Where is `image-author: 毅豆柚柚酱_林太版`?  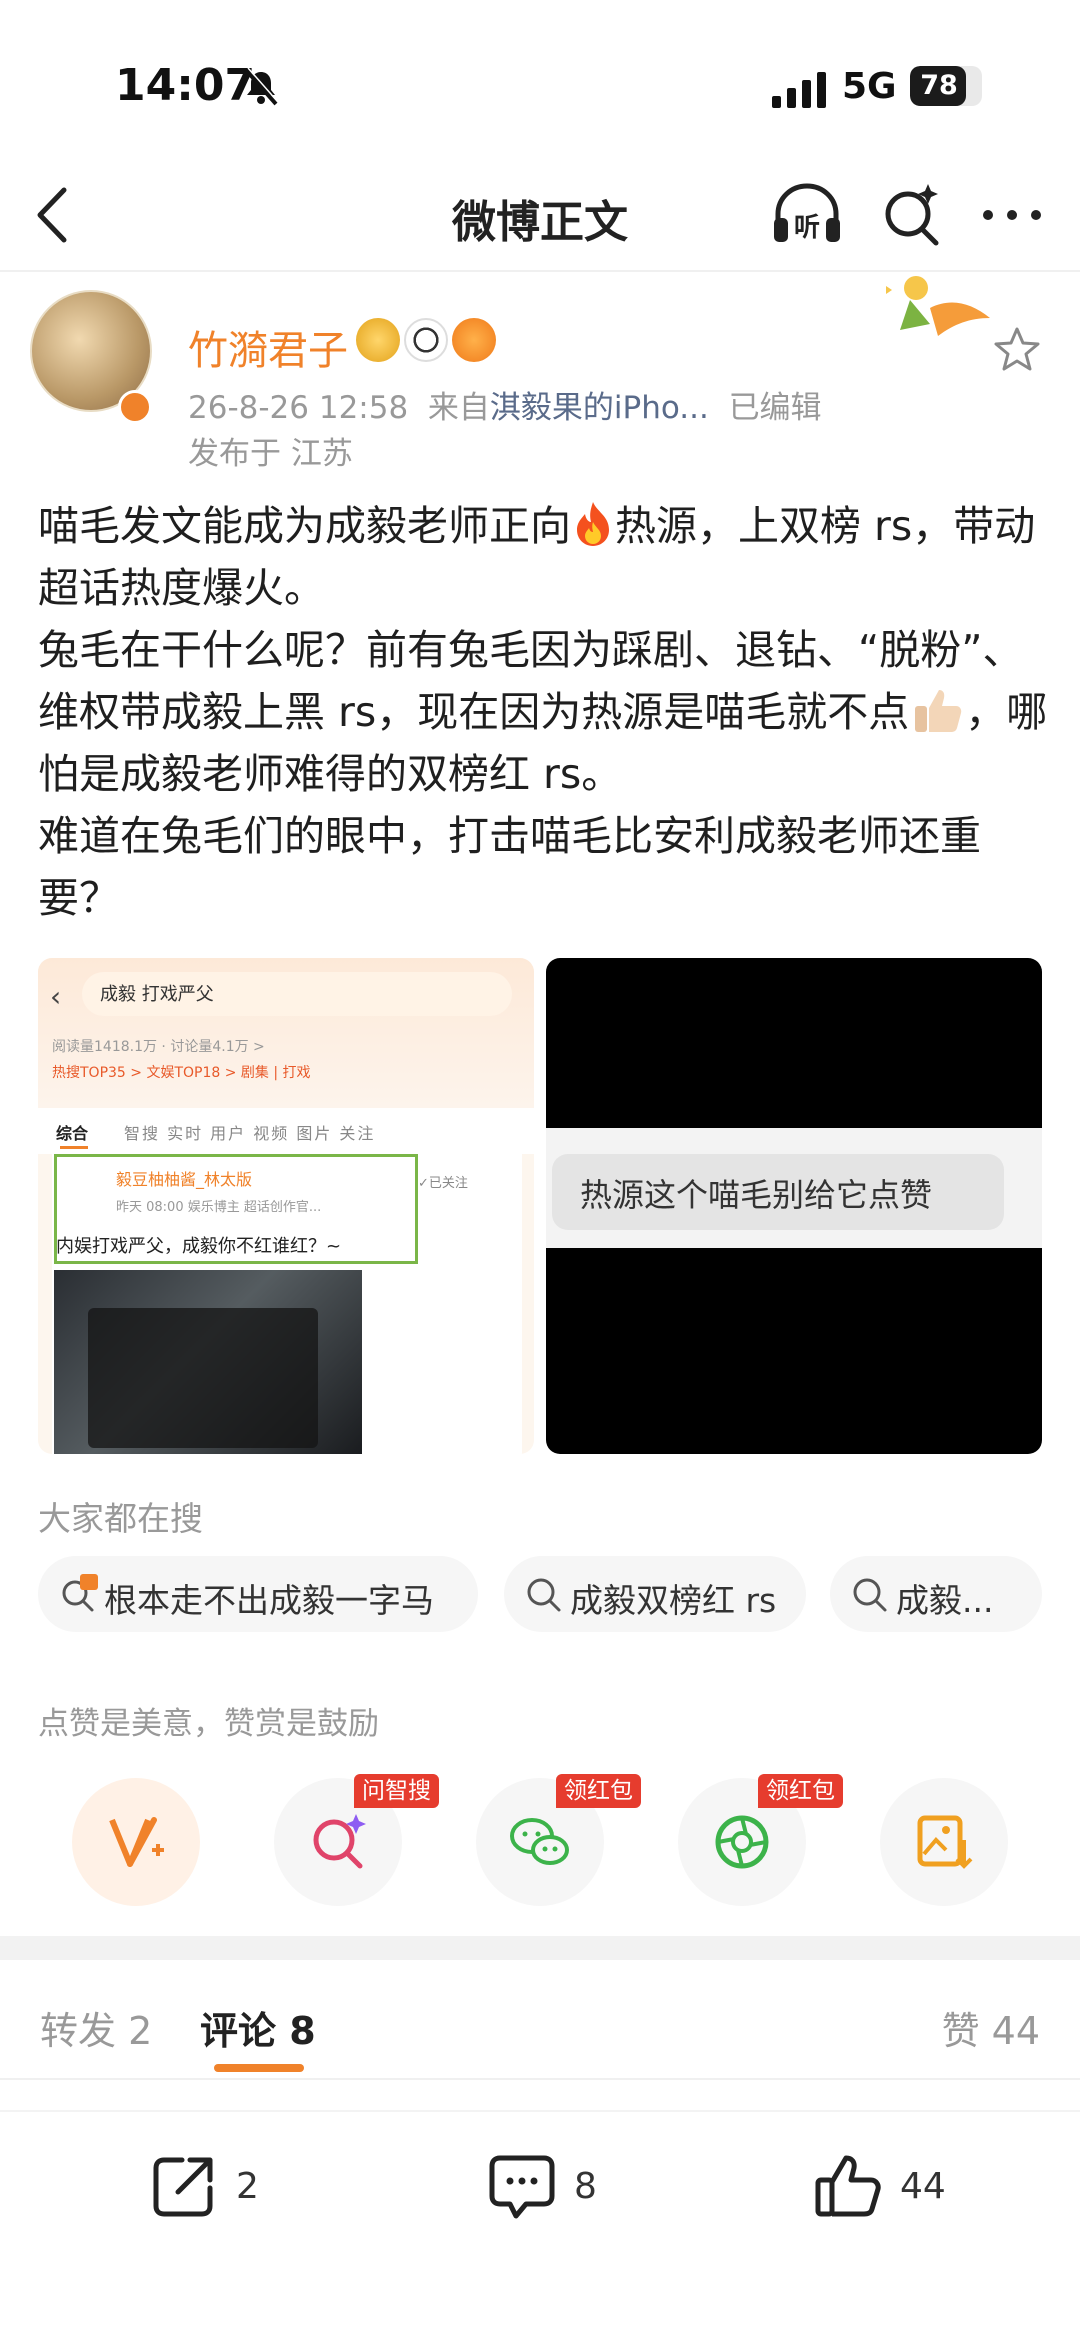 image-author: 毅豆柚柚酱_林太版 is located at coordinates (184, 1179).